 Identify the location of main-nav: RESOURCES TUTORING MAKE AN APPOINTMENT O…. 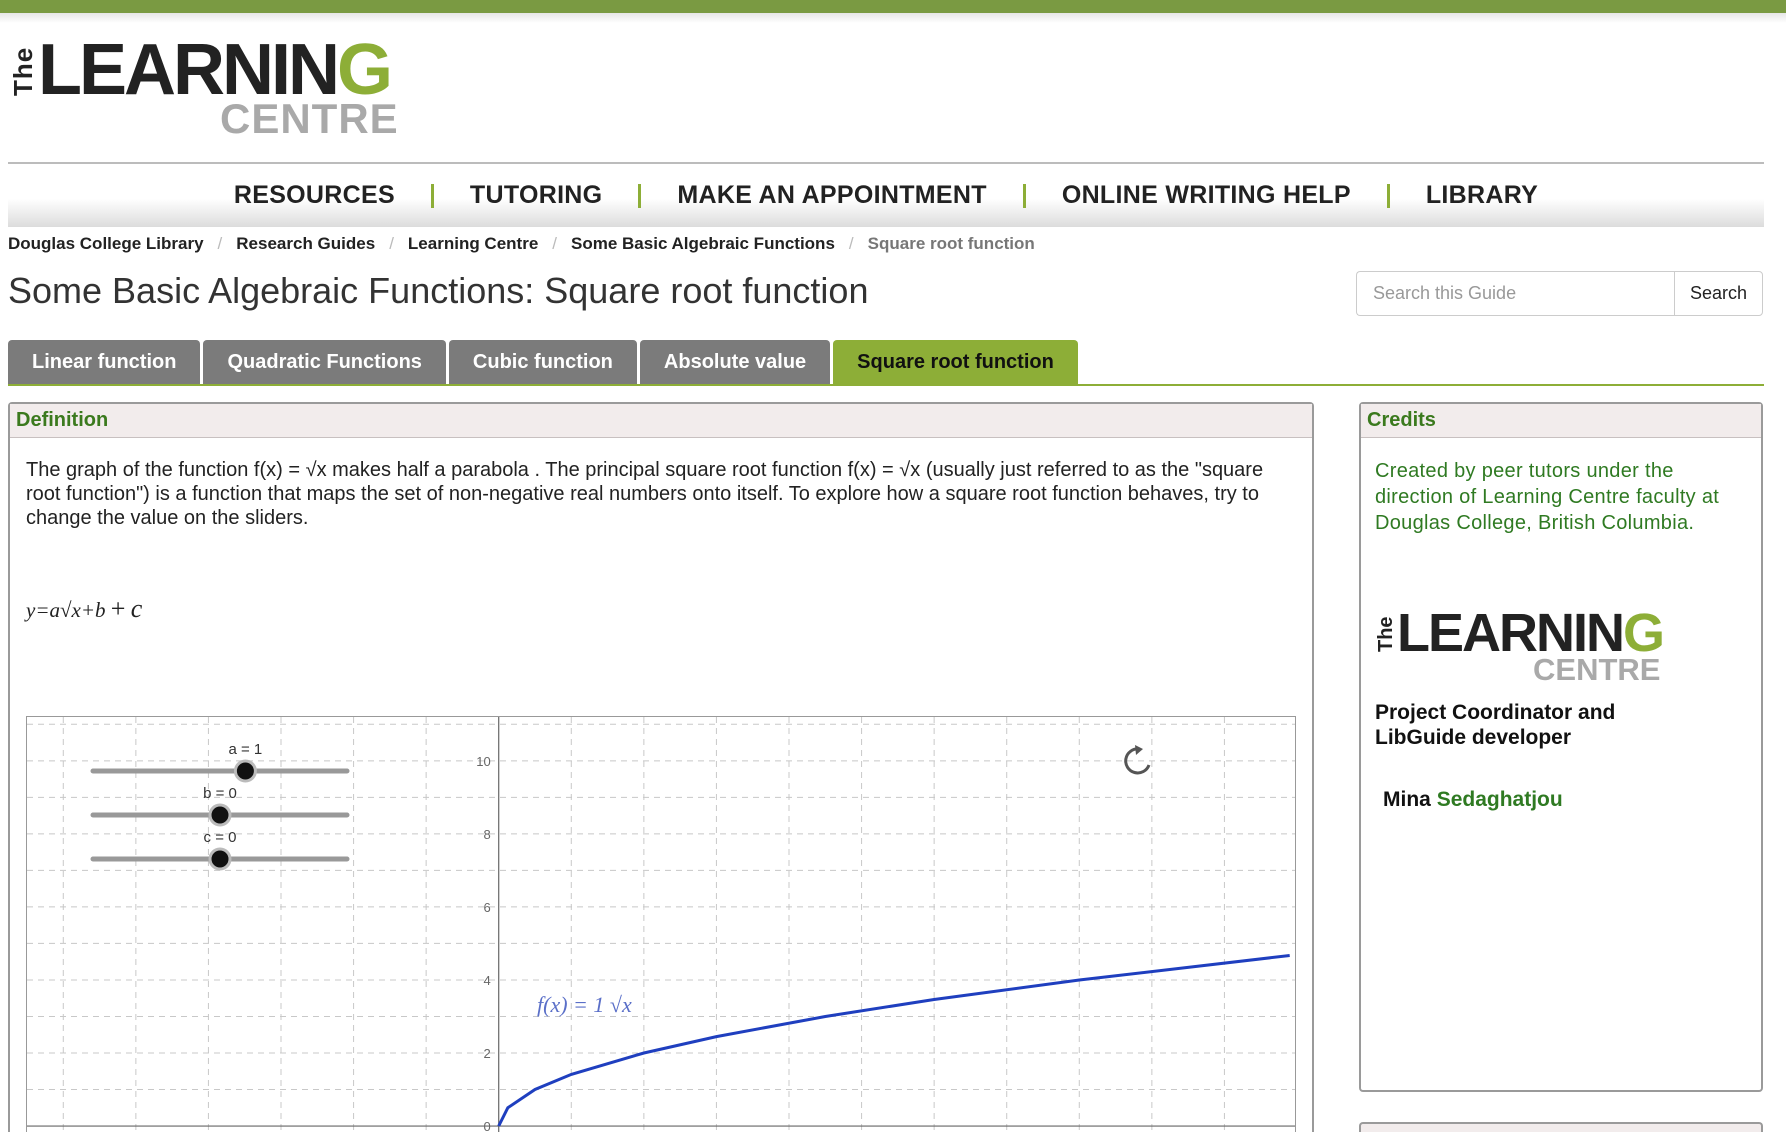
(886, 194).